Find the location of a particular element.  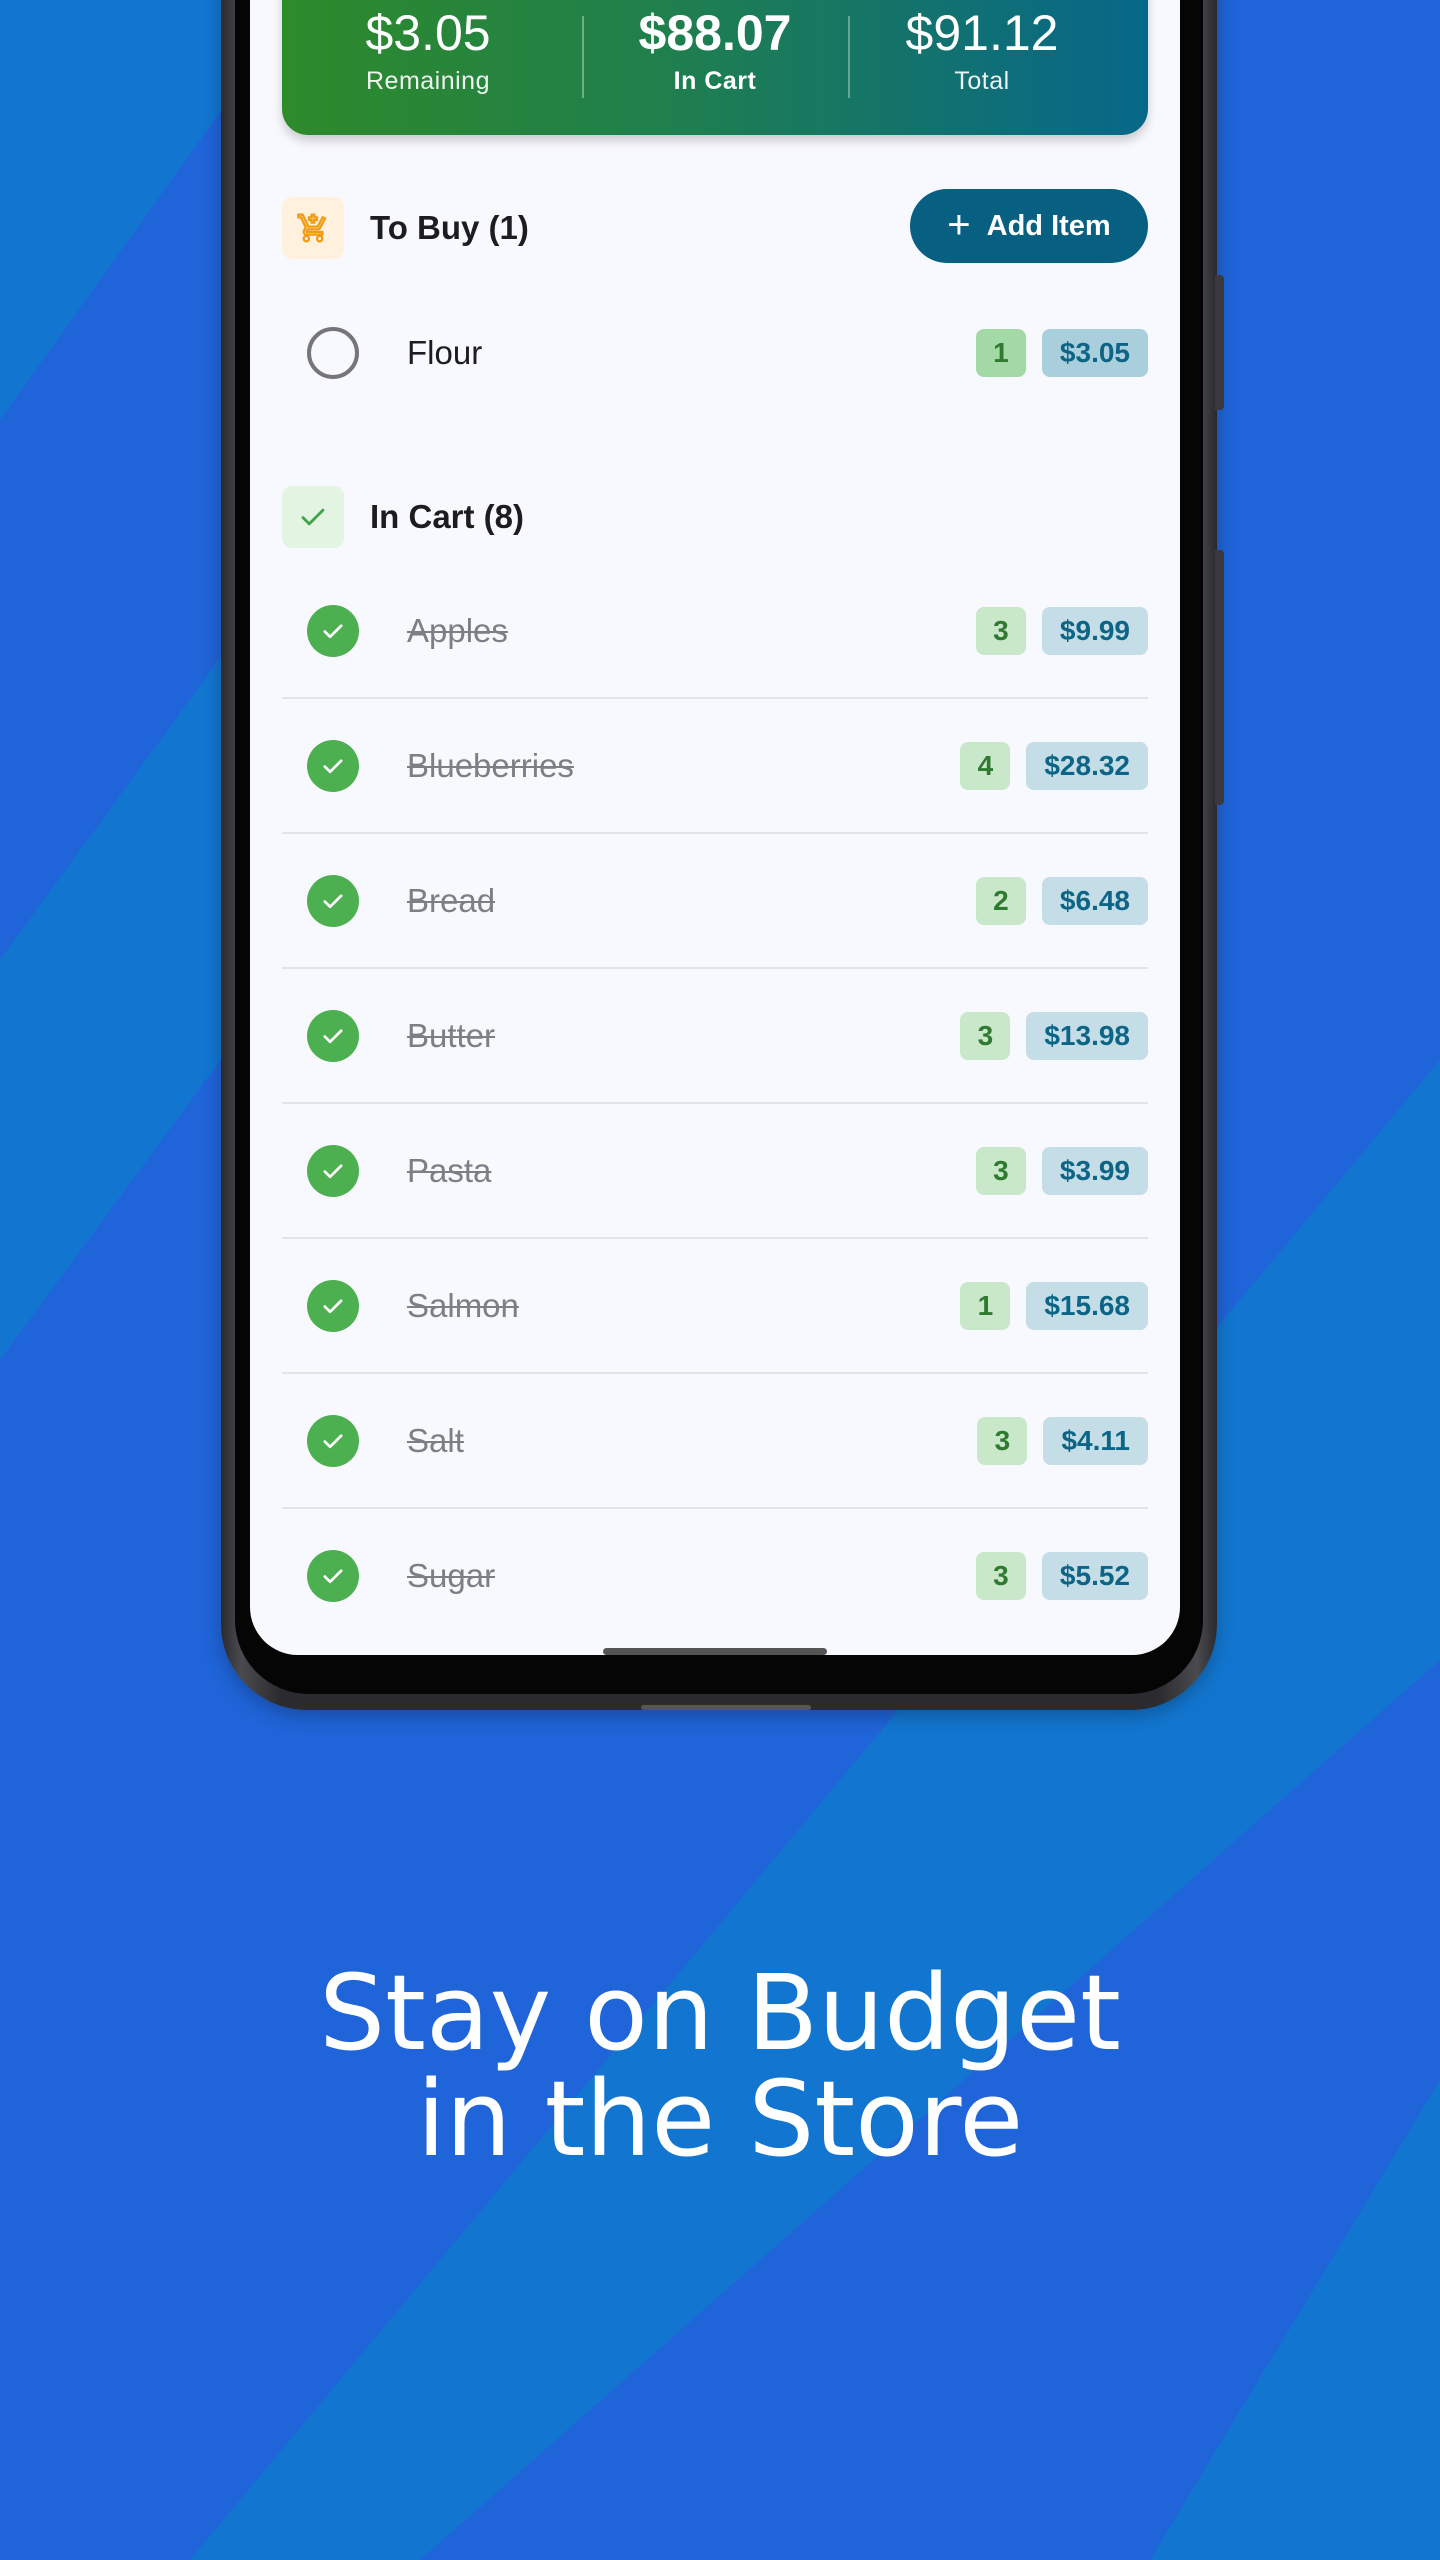

item-name: Pasta is located at coordinates (449, 1170).